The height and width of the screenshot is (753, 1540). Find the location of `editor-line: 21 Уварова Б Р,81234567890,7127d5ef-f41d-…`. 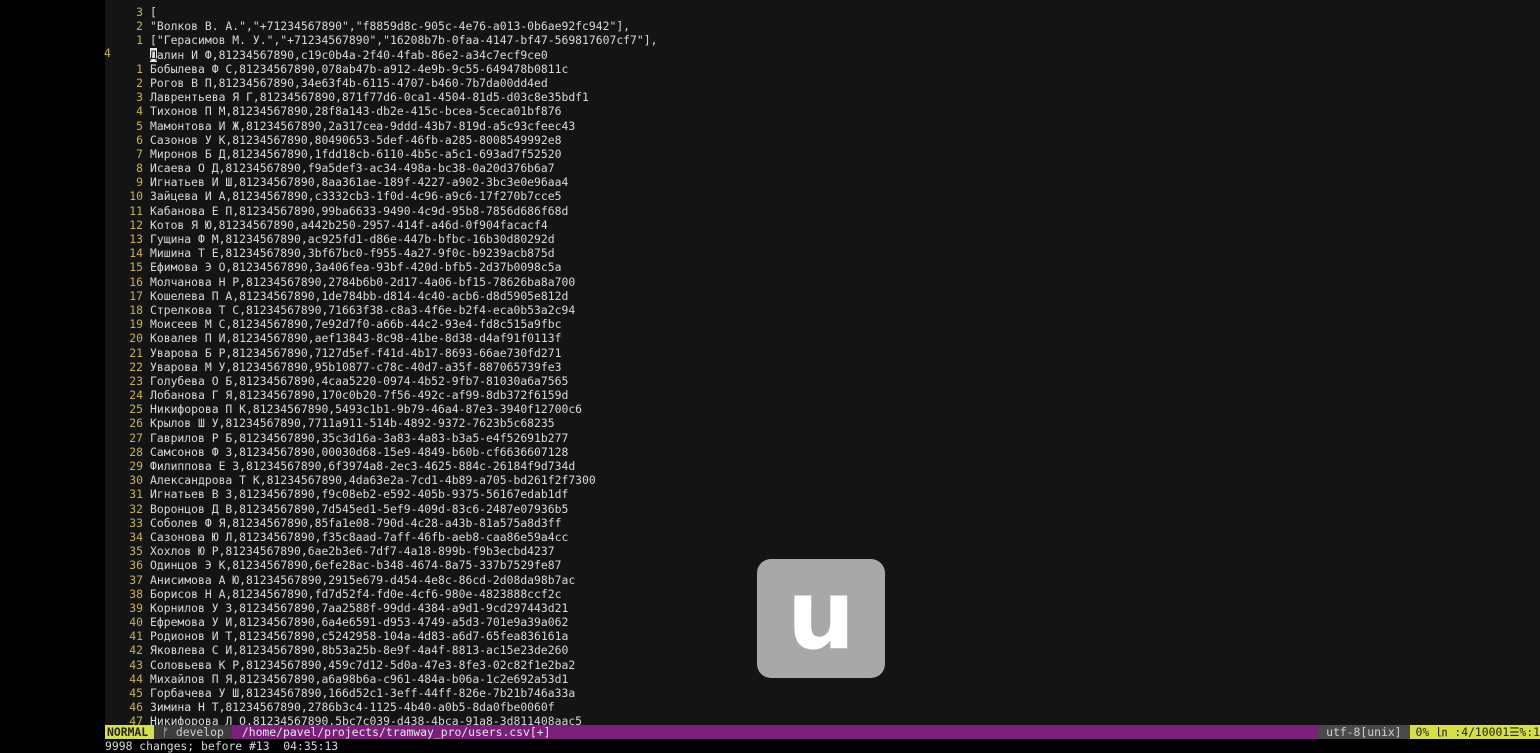

editor-line: 21 Уварова Б Р,81234567890,7127d5ef-f41d-… is located at coordinates (822, 353).